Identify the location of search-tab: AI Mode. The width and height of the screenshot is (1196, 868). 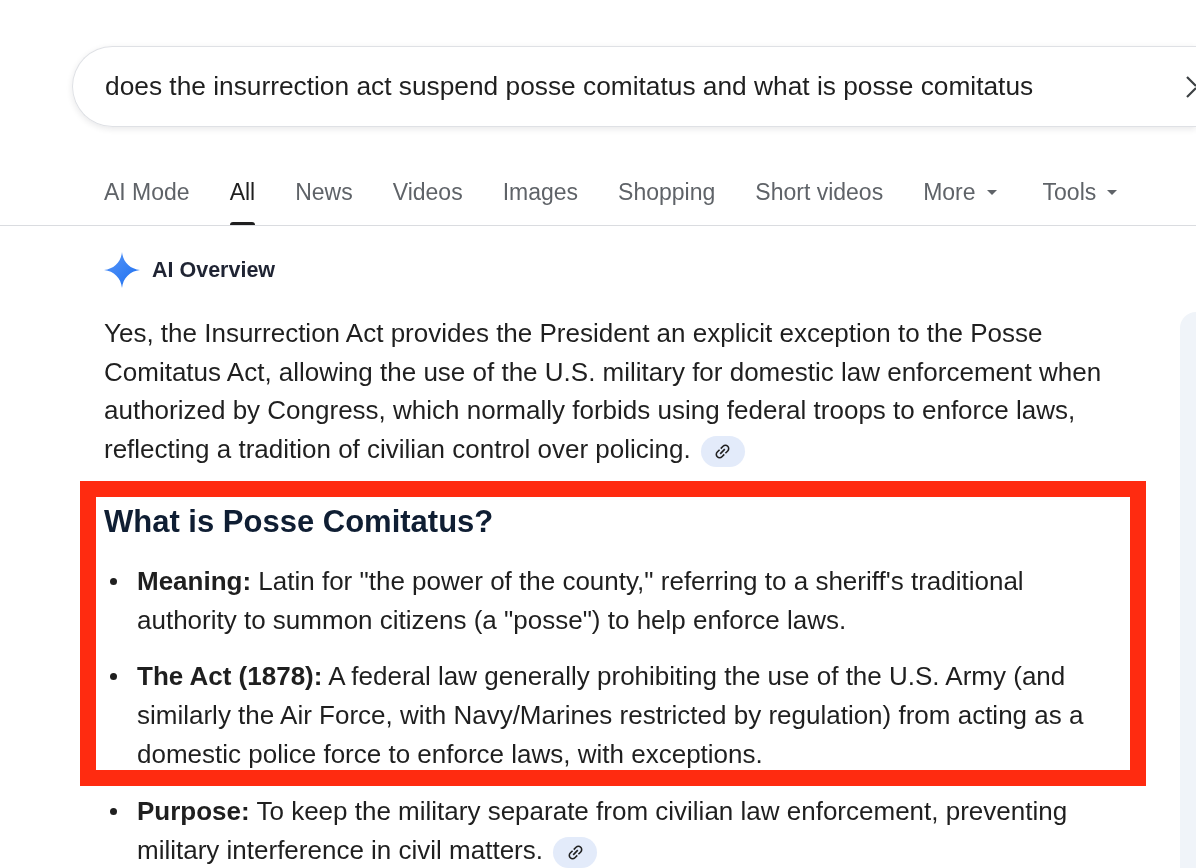
(147, 192).